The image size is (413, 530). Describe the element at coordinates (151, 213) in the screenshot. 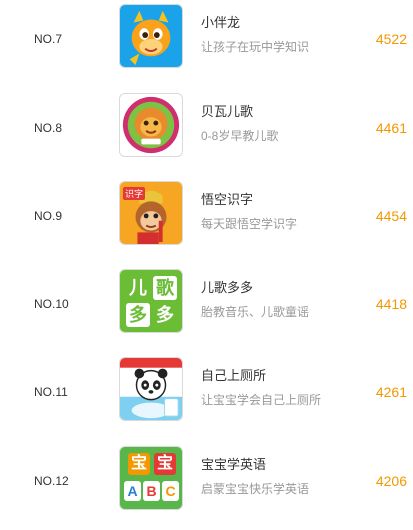

I see `monkey-king-app-icon: 识字` at that location.